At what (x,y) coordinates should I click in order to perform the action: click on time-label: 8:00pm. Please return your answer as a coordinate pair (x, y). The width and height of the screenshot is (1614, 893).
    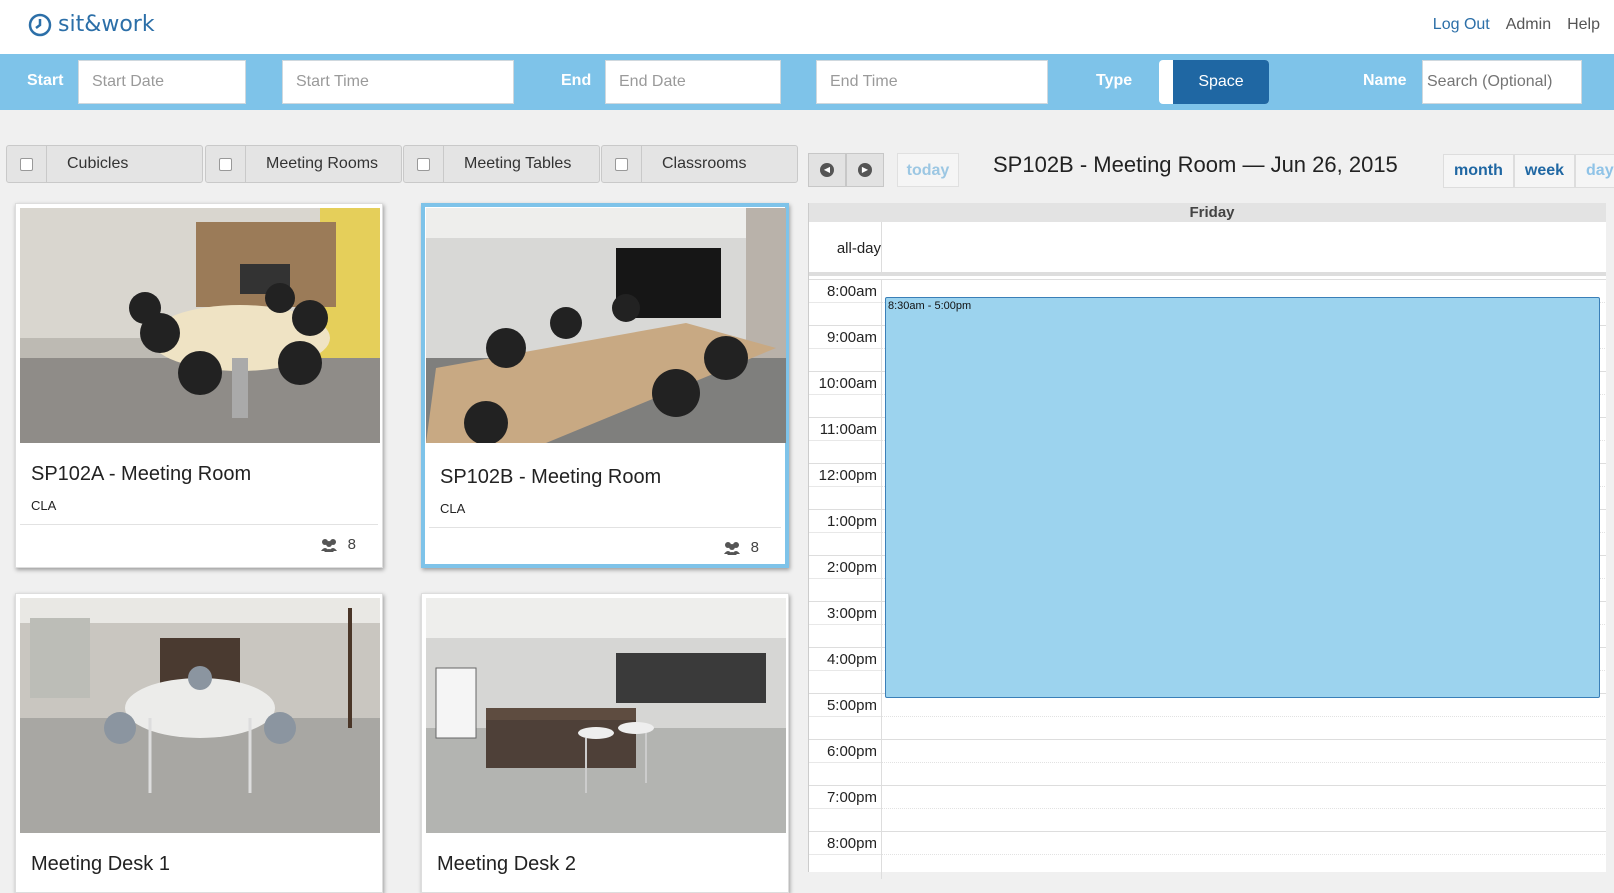
    Looking at the image, I should click on (851, 843).